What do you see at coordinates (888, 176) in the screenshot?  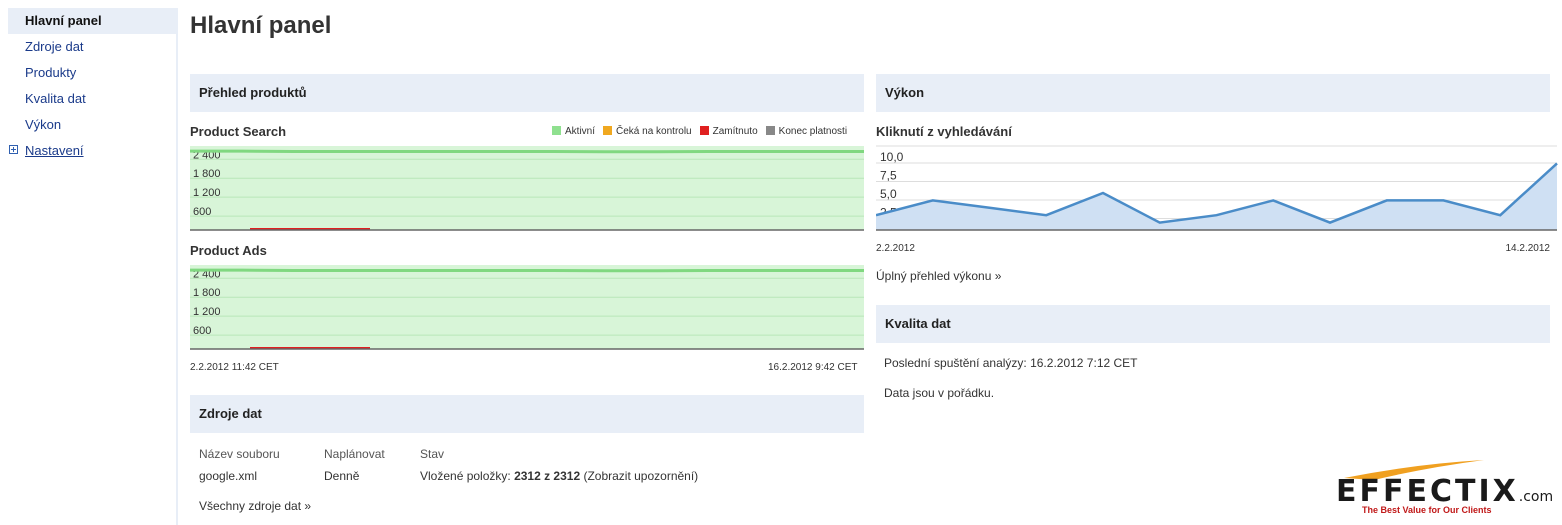 I see `y-tick-label: 7,5` at bounding box center [888, 176].